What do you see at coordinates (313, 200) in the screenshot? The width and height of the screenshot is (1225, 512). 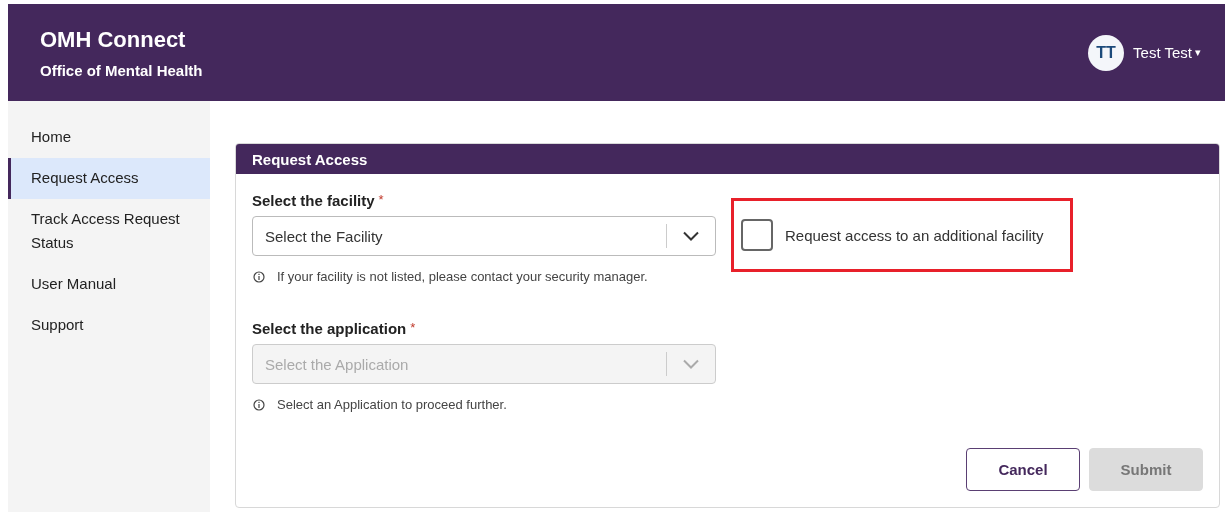 I see `field-label: Select the facility` at bounding box center [313, 200].